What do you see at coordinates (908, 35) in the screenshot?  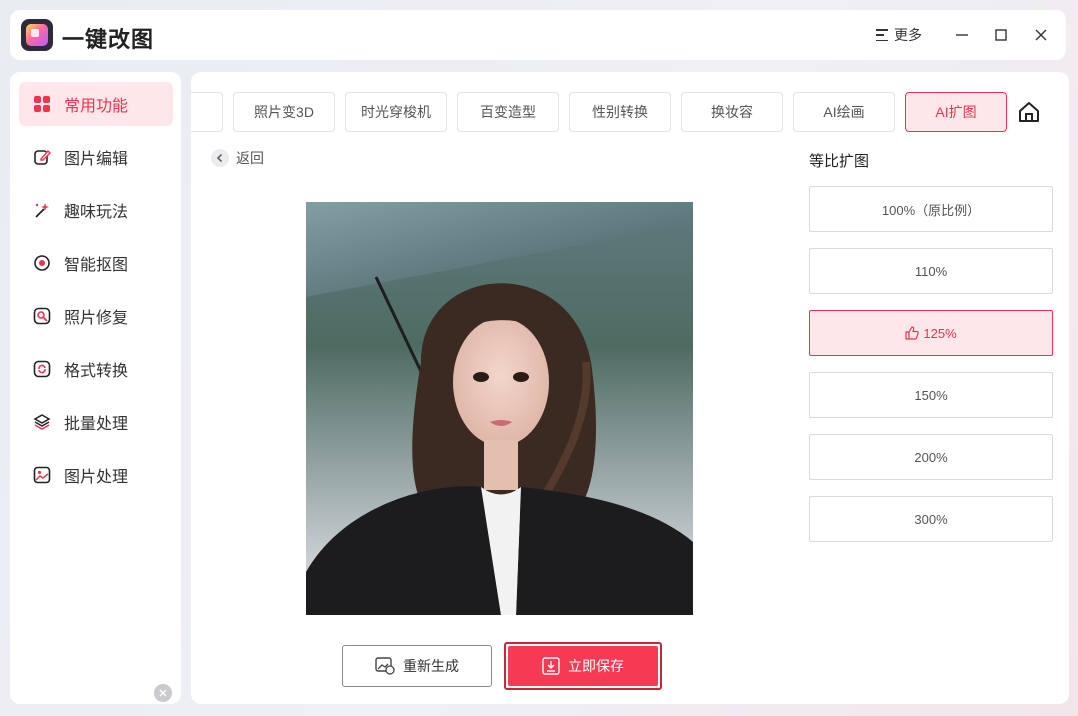 I see `more-label: 更多` at bounding box center [908, 35].